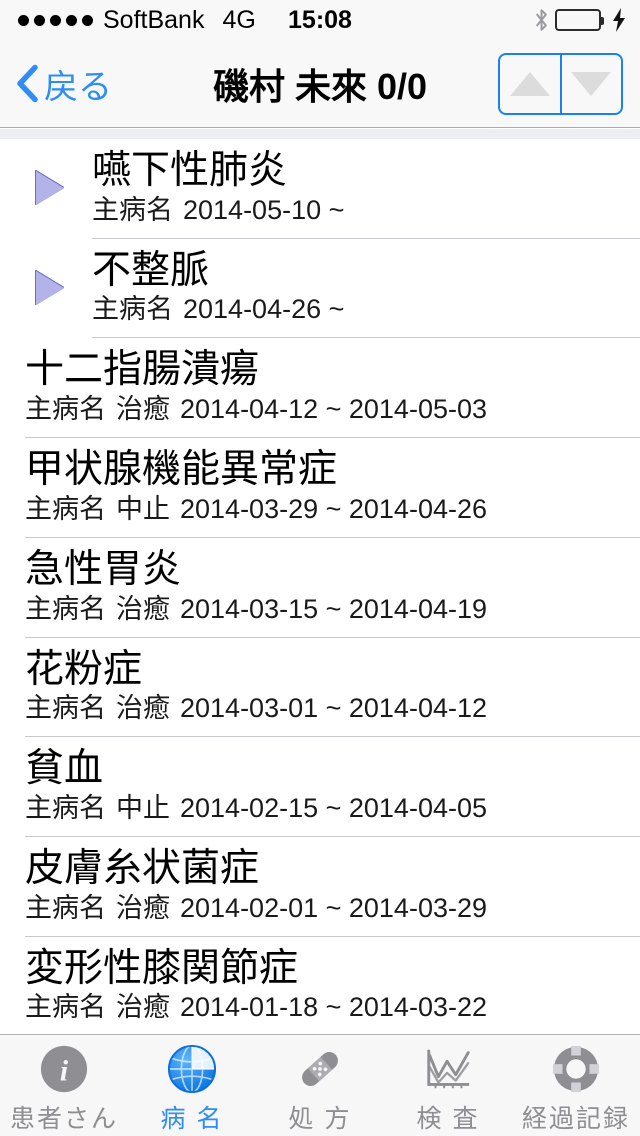  I want to click on status-bar: SoftBank 4G 15:08, so click(320, 20).